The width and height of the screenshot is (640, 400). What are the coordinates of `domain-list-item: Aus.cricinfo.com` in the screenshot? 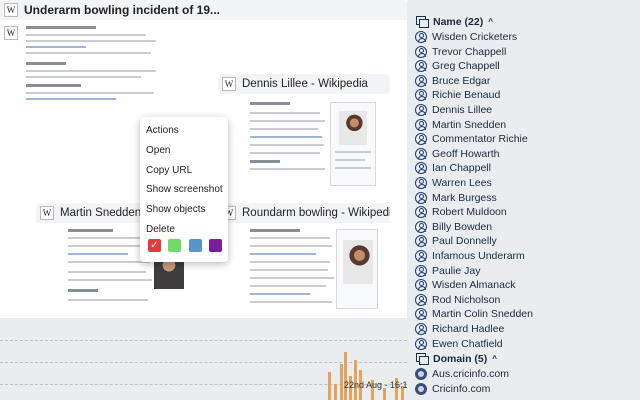 It's located at (462, 374).